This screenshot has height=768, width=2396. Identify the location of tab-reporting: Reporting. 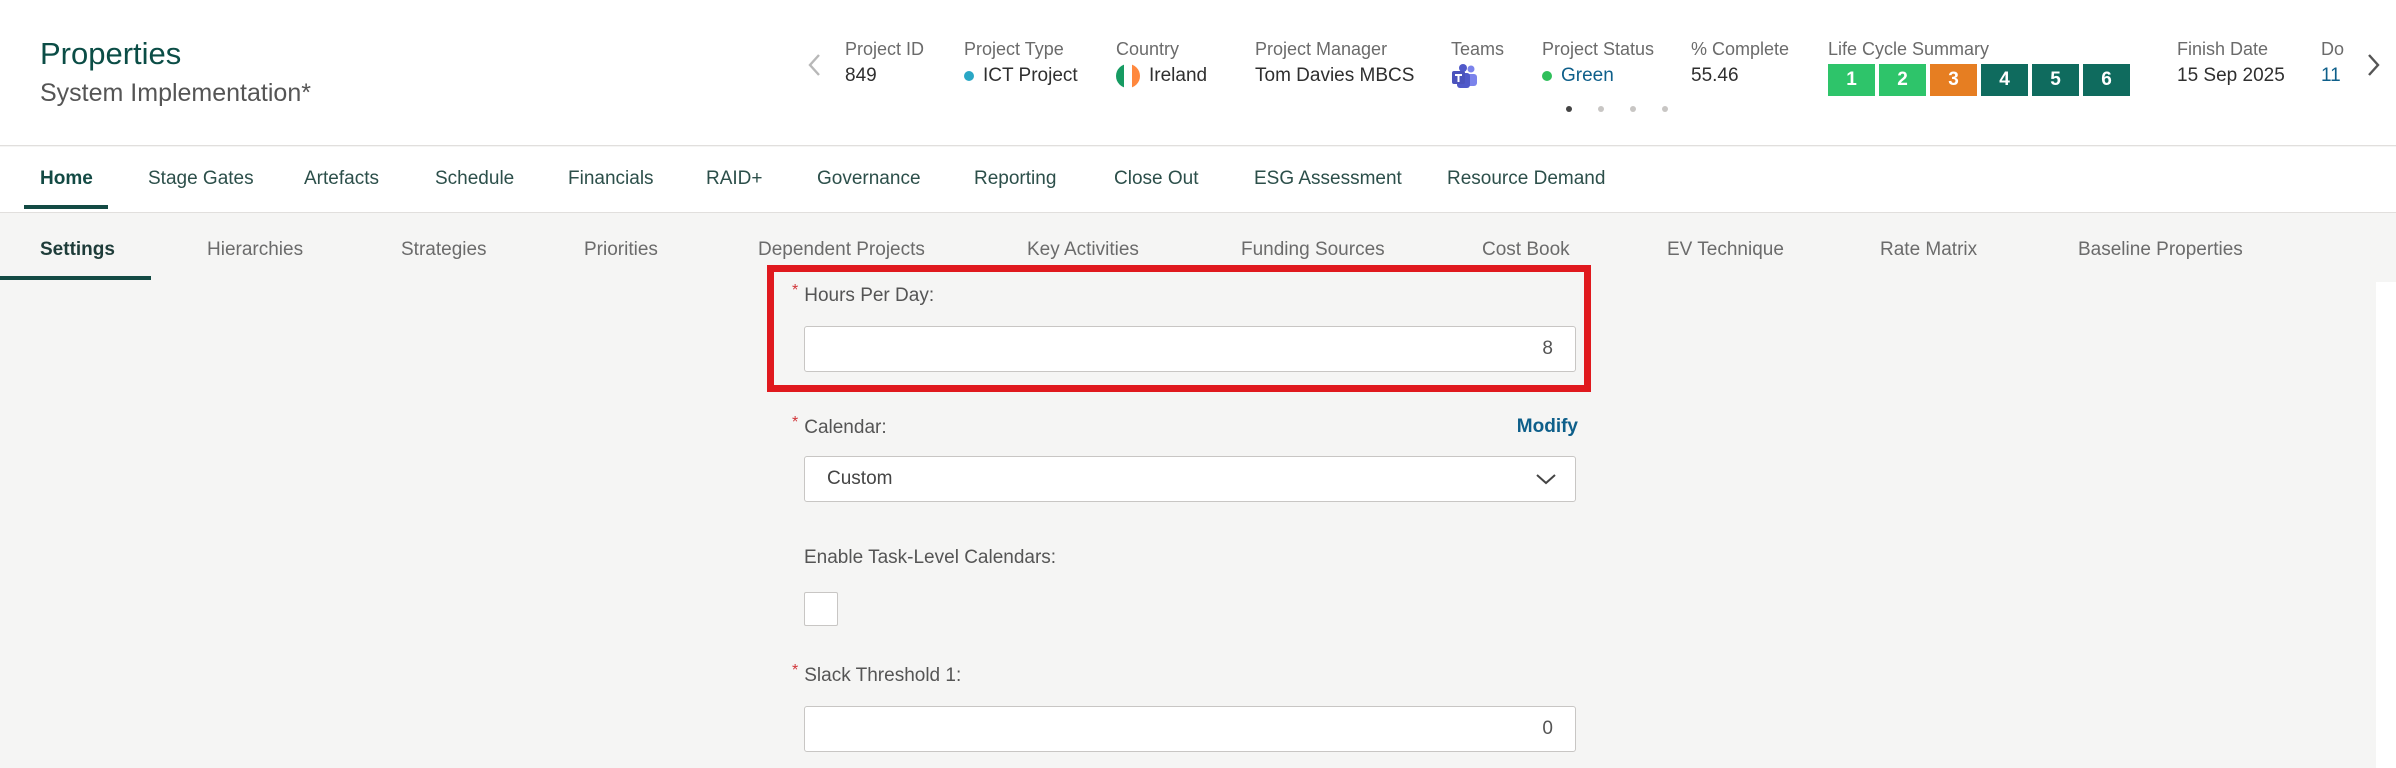
(1015, 179).